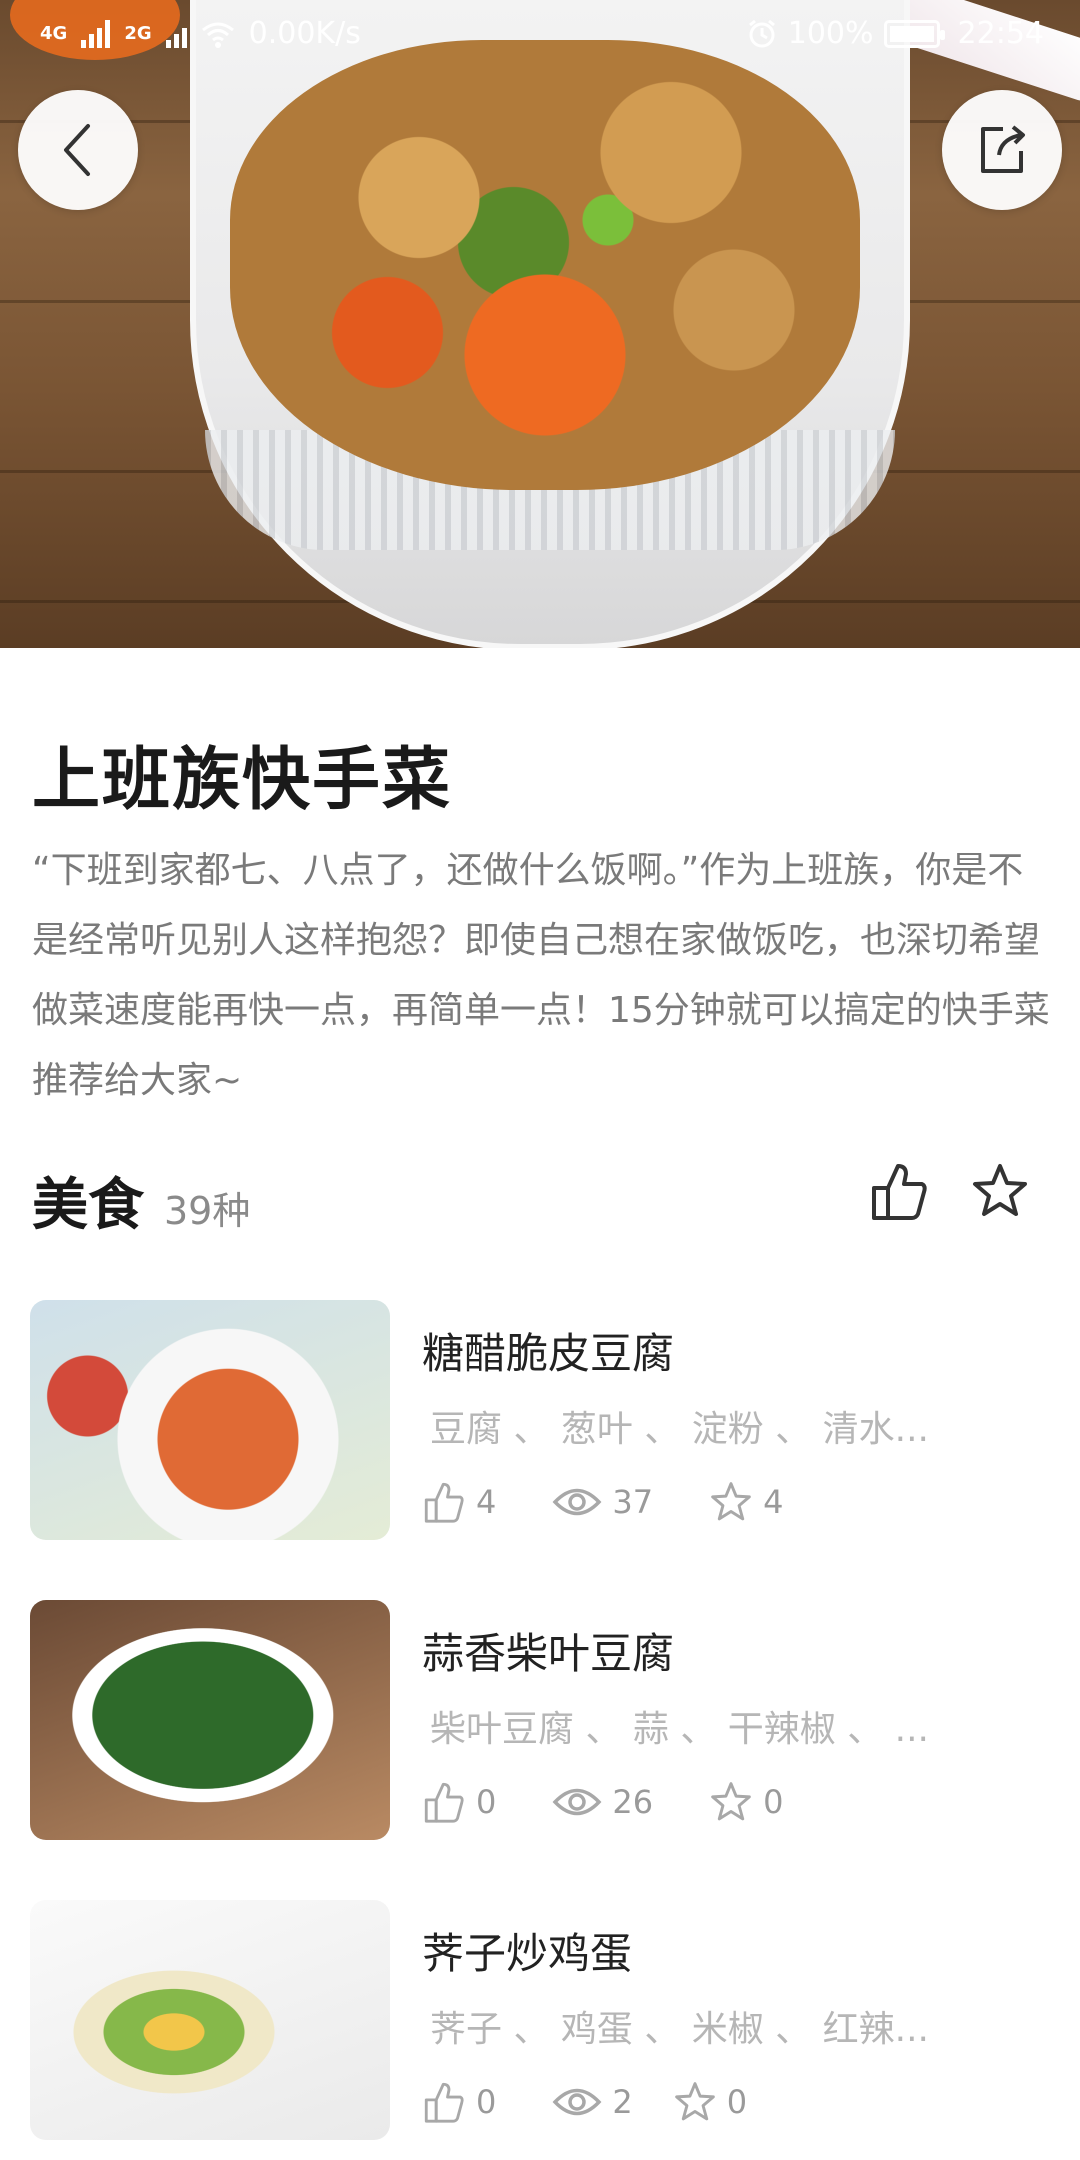  What do you see at coordinates (949, 1191) in the screenshot?
I see `collection-actions` at bounding box center [949, 1191].